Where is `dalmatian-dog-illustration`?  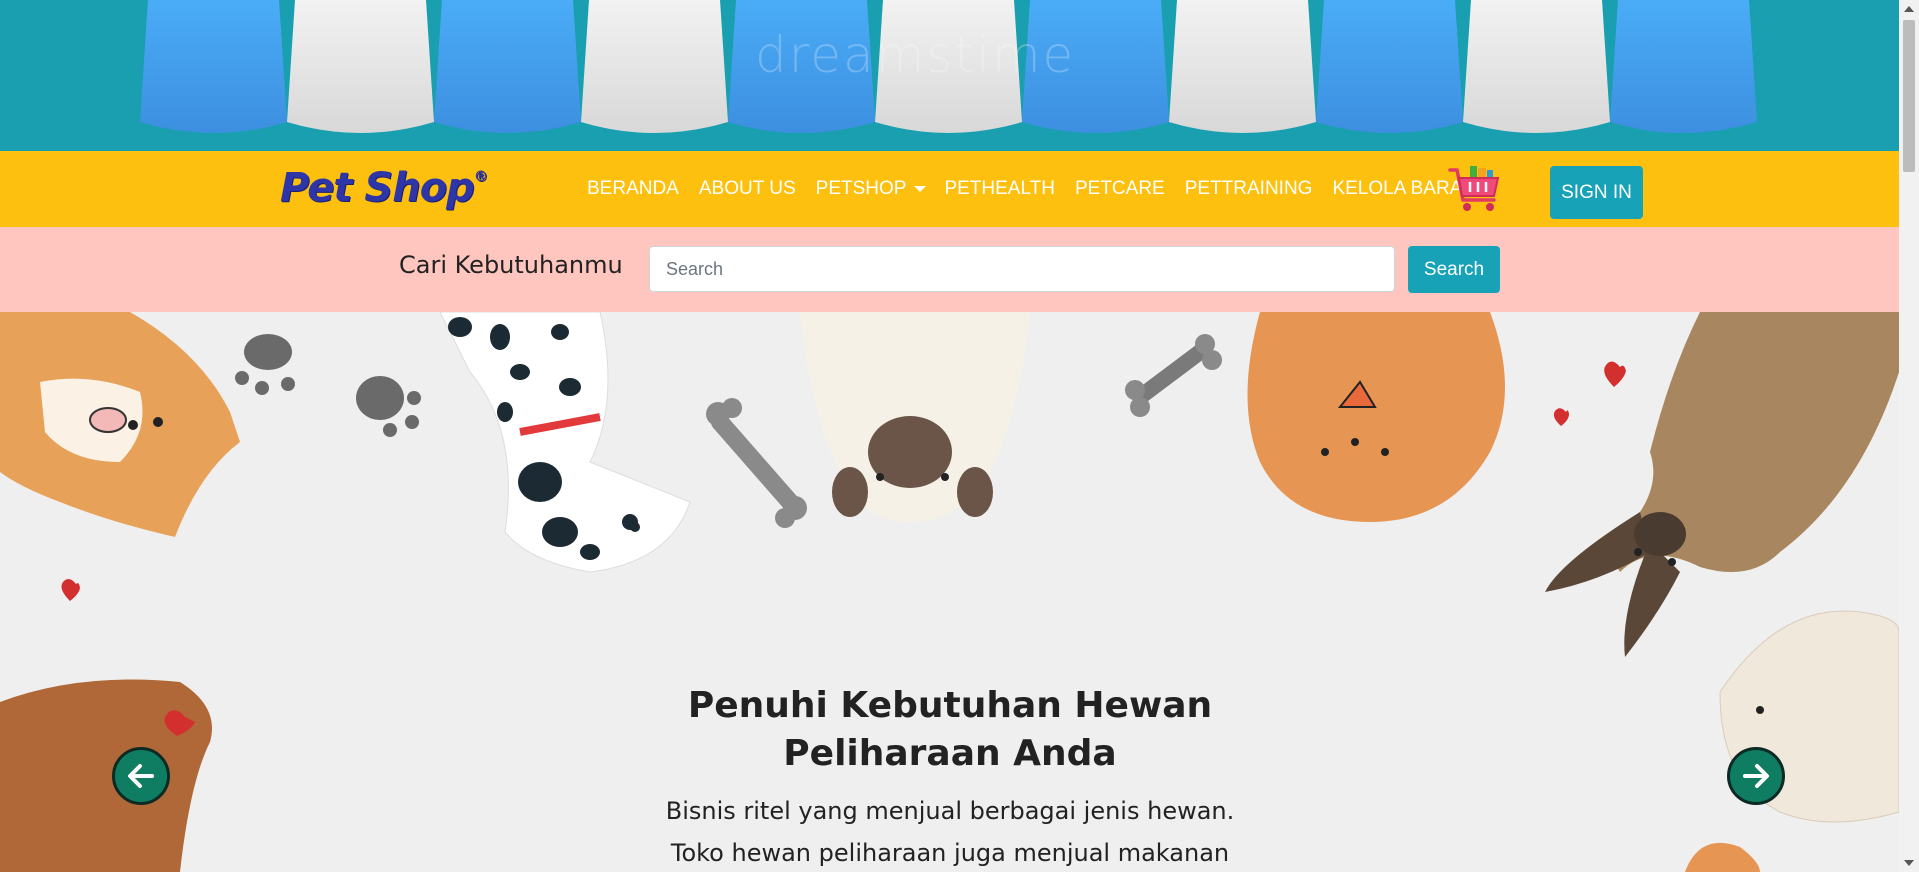
dalmatian-dog-illustration is located at coordinates (565, 442).